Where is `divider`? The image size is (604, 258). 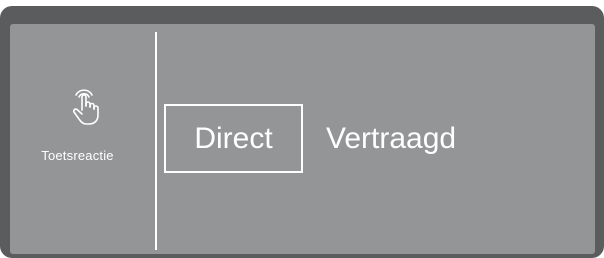
divider is located at coordinates (156, 141).